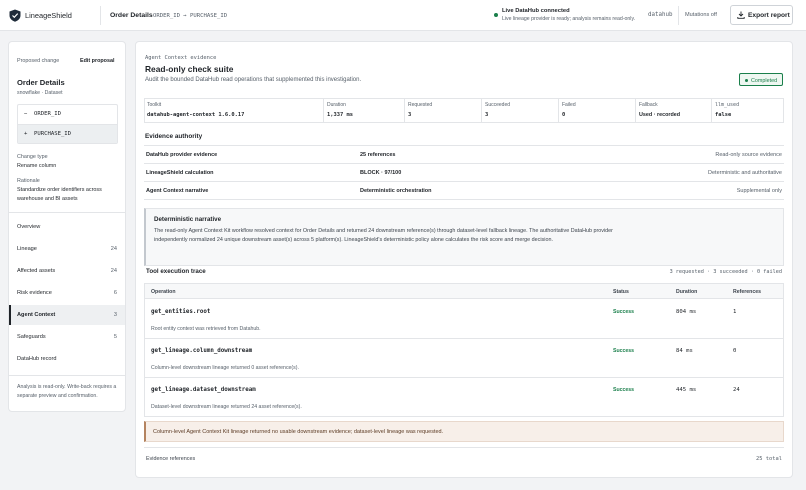  I want to click on nav-agent-context: Agent Context 3, so click(67, 315).